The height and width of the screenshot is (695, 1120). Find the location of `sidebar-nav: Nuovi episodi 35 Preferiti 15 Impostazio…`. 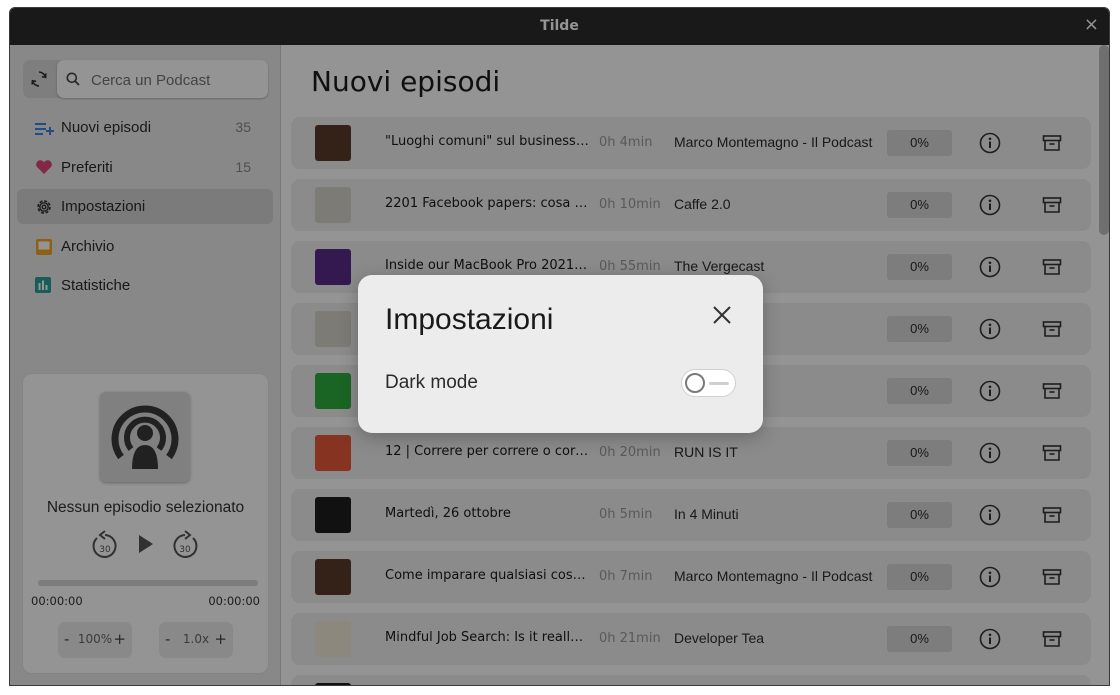

sidebar-nav: Nuovi episodi 35 Preferiti 15 Impostazio… is located at coordinates (145, 209).